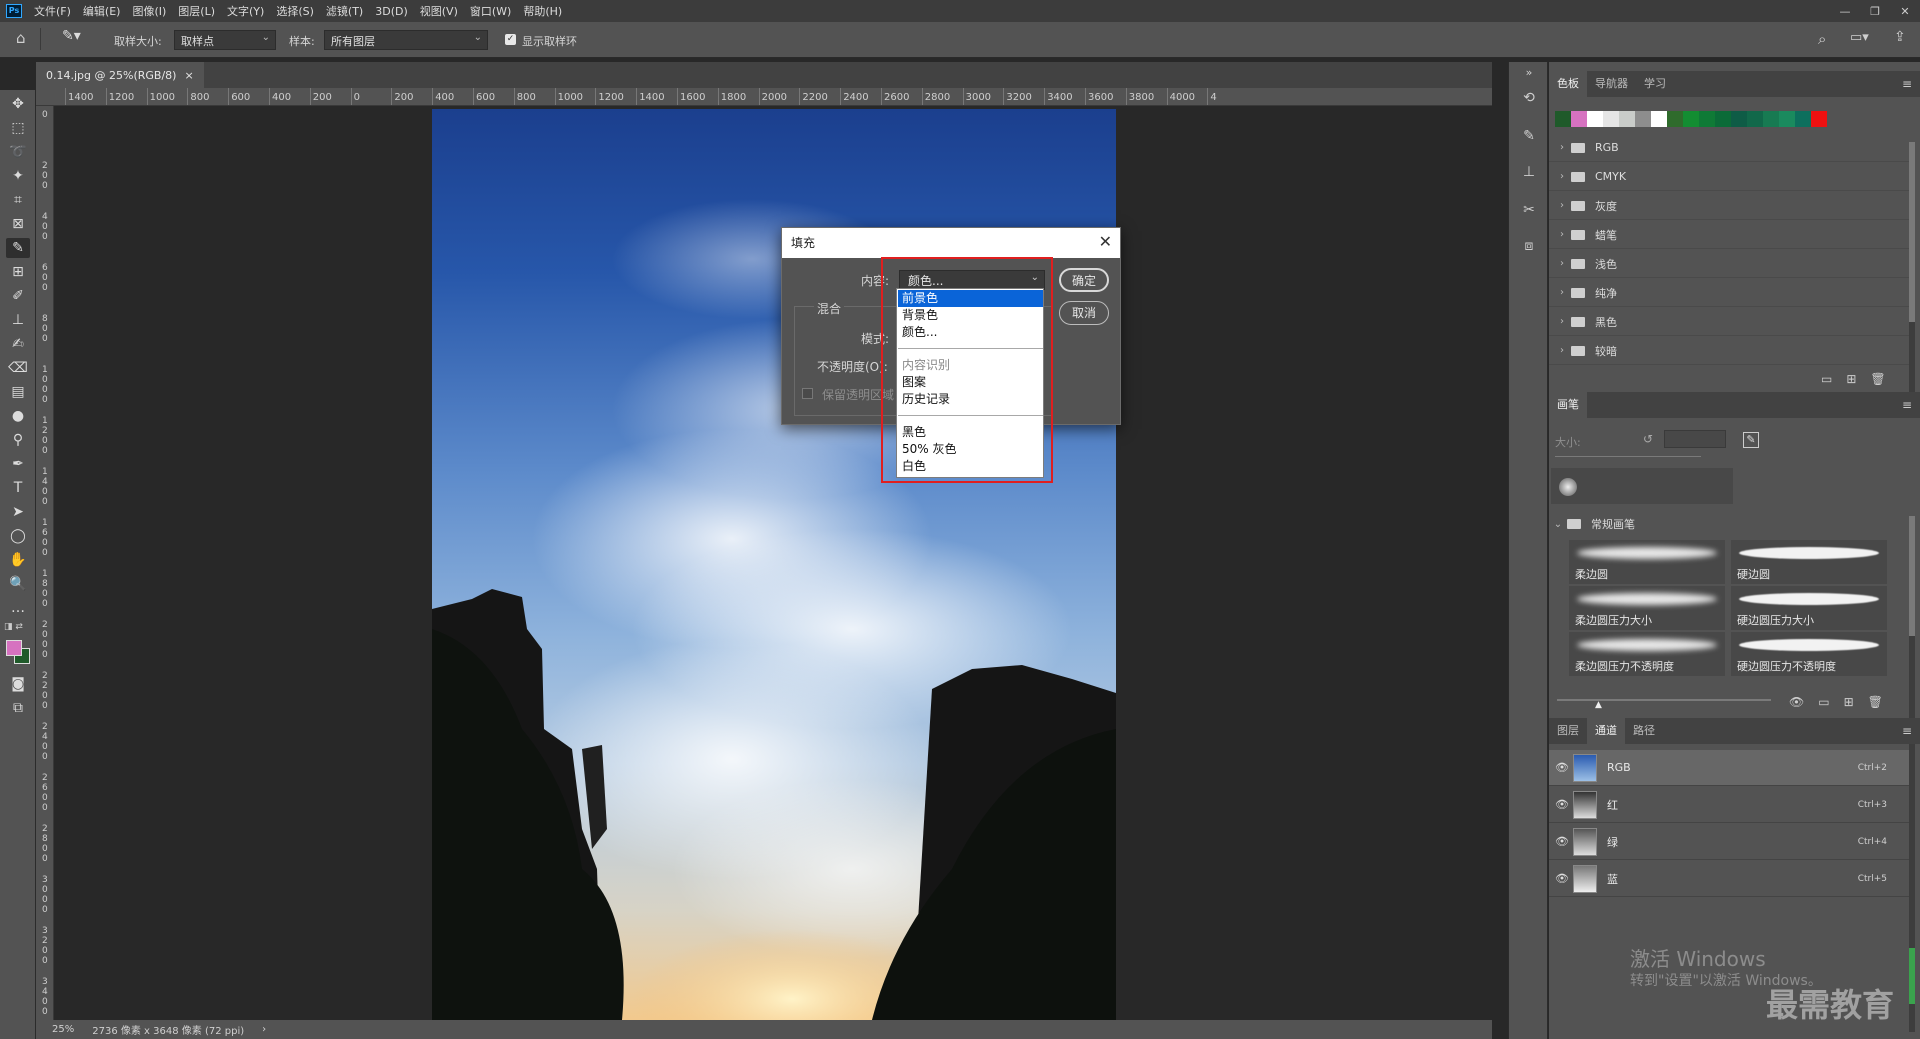 Image resolution: width=1920 pixels, height=1039 pixels. I want to click on swatch-group-light: › 浅色, so click(1729, 264).